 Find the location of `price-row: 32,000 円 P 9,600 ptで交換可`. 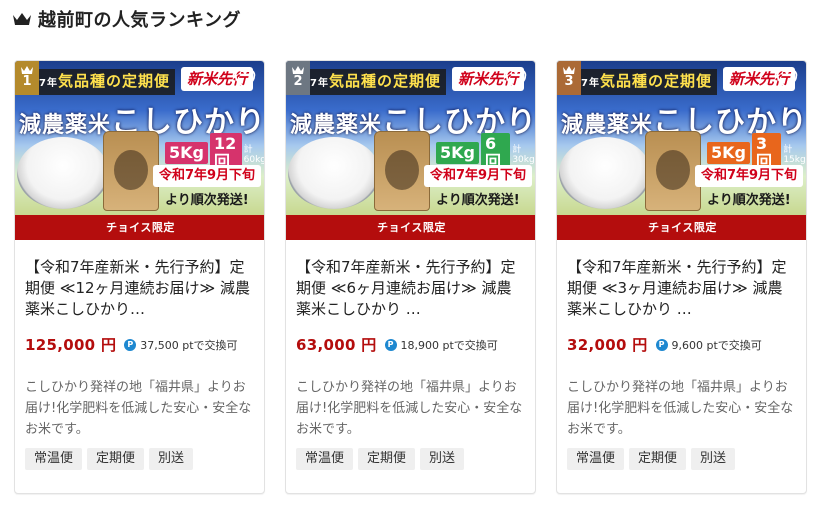

price-row: 32,000 円 P 9,600 ptで交換可 is located at coordinates (681, 344).